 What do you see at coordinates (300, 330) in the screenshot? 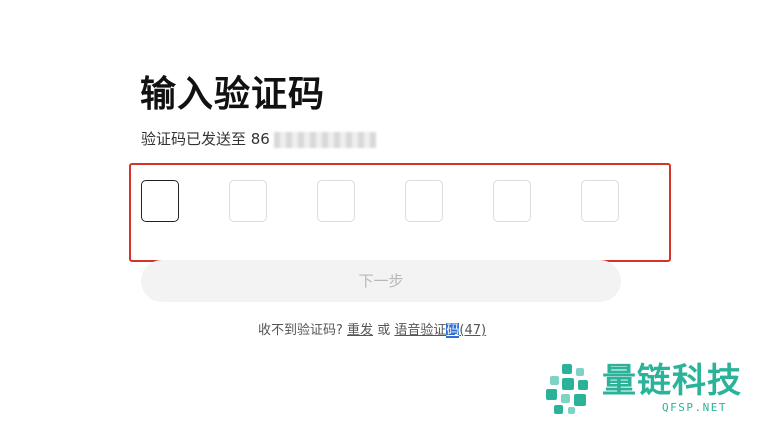
I see `no-code-prompt: 收不到验证码?` at bounding box center [300, 330].